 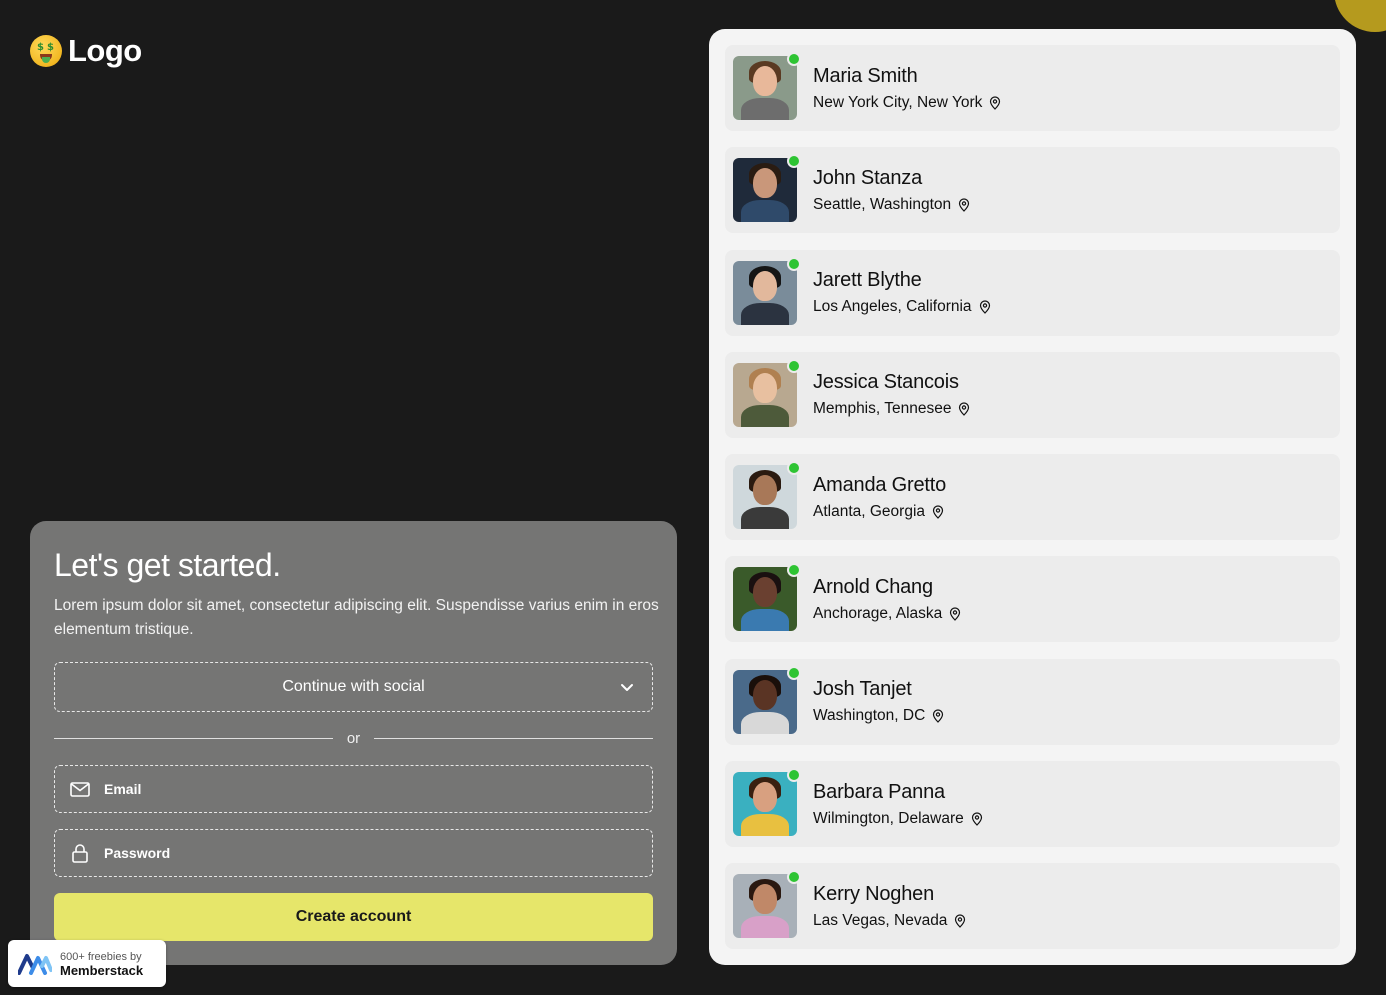 I want to click on memberstack-badge: 600+ freebies by Memberstack, so click(x=87, y=963).